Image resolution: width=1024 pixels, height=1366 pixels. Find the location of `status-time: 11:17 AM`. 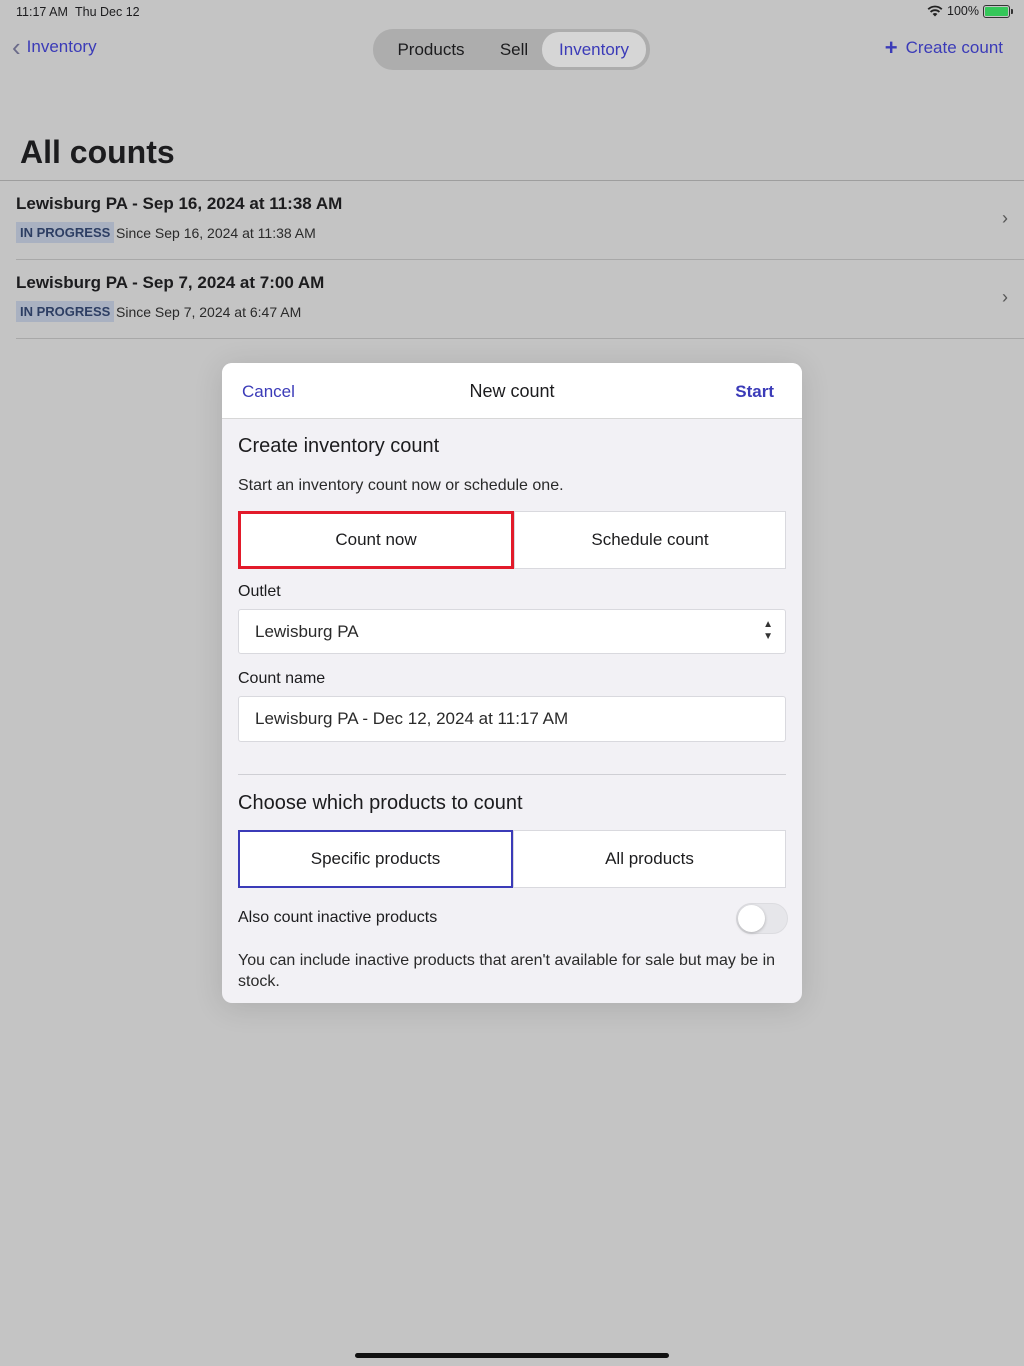

status-time: 11:17 AM is located at coordinates (42, 12).